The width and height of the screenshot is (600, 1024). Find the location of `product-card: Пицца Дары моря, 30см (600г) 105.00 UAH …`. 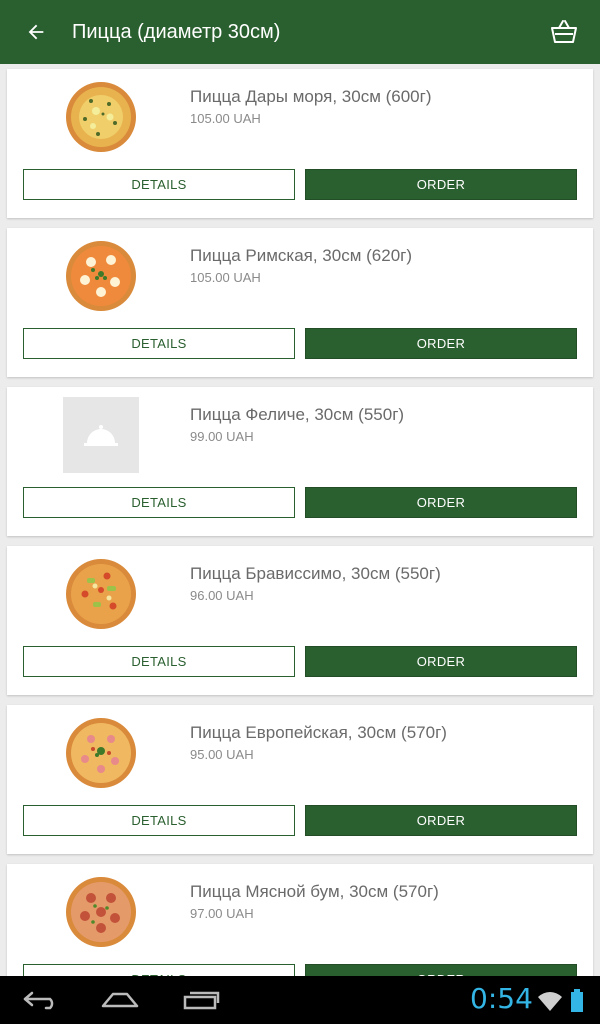

product-card: Пицца Дары моря, 30см (600г) 105.00 UAH … is located at coordinates (300, 143).